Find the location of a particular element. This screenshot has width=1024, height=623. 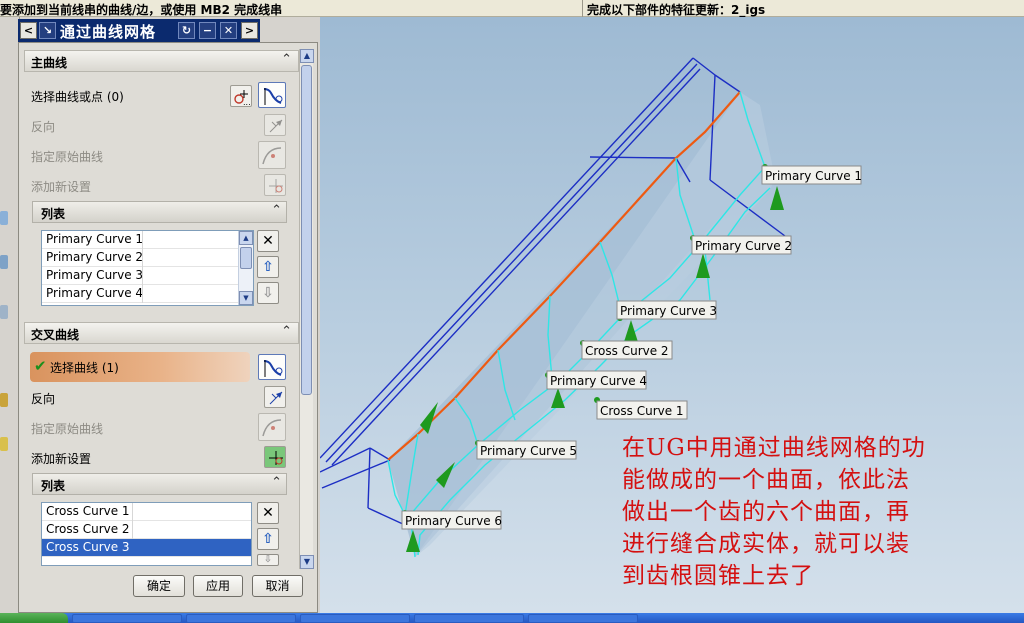

cross-reverse-button is located at coordinates (275, 397).